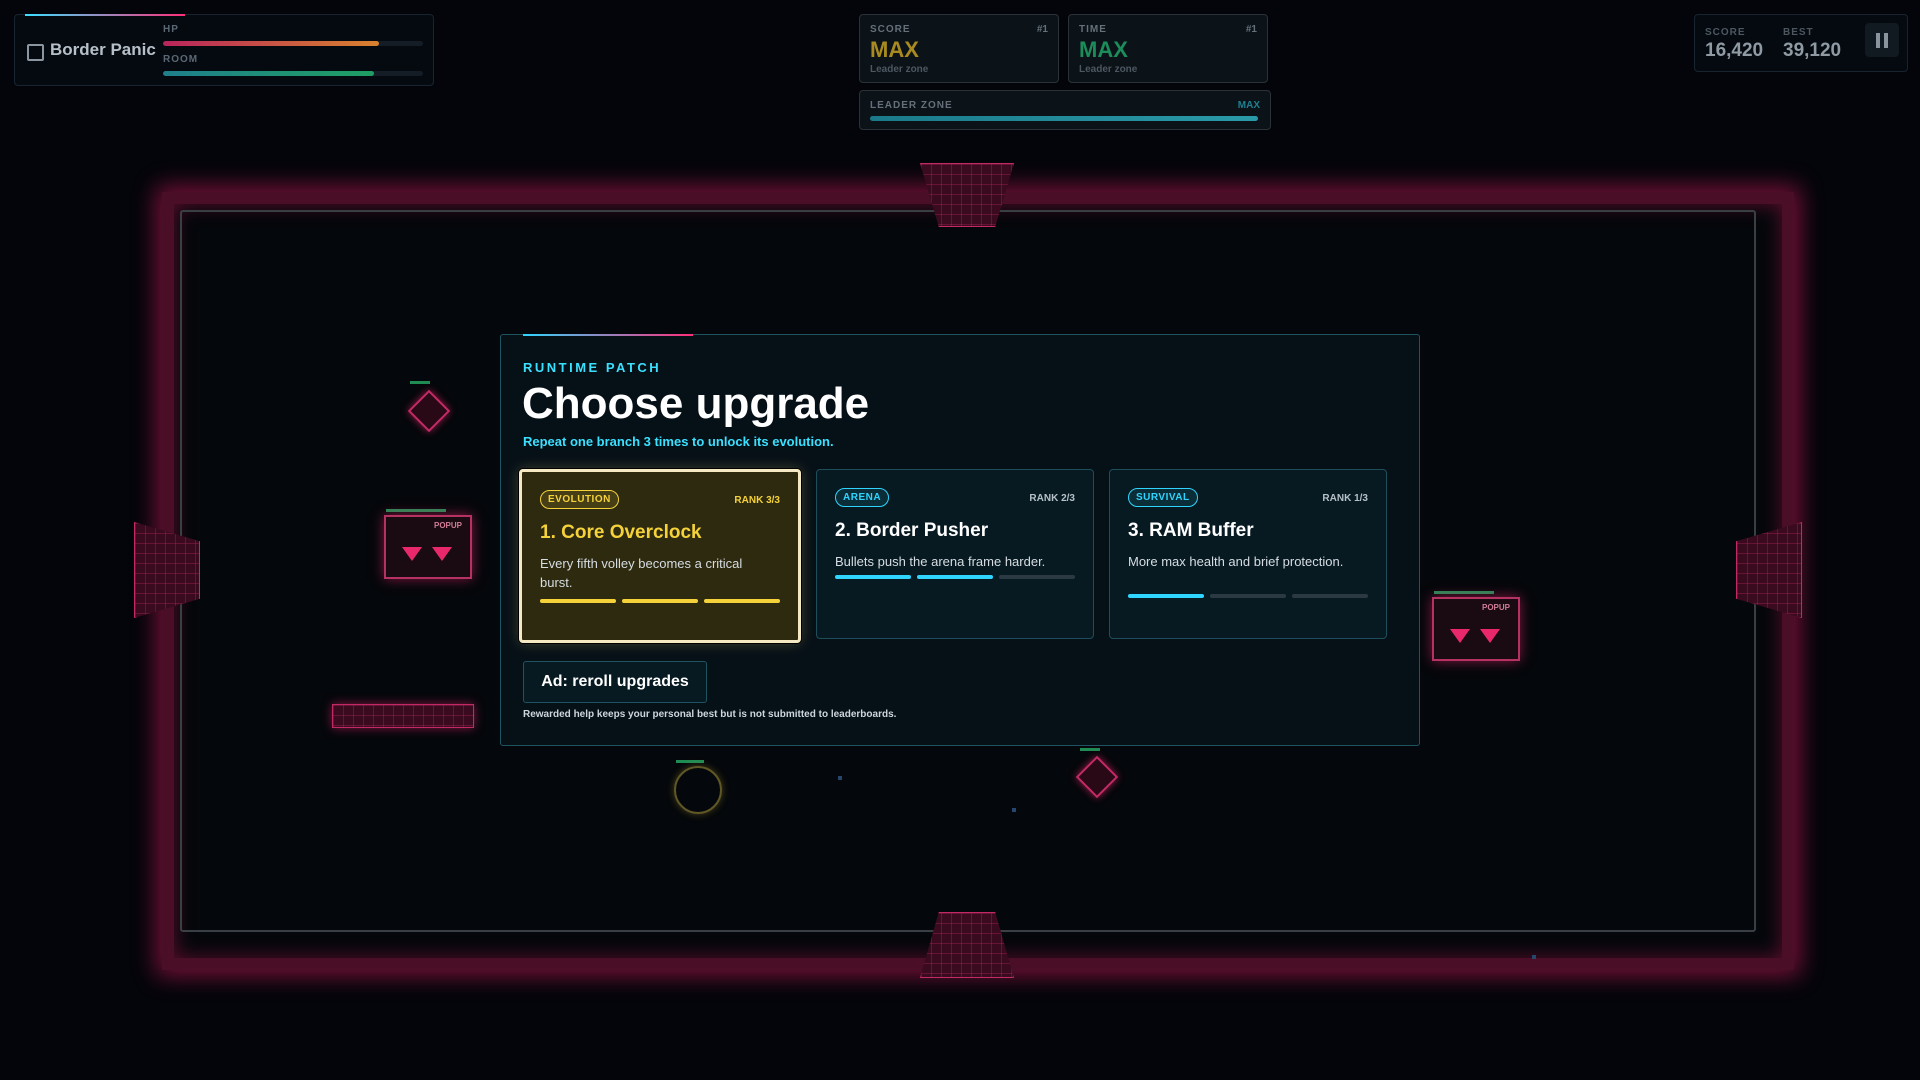 The image size is (1920, 1080). What do you see at coordinates (103, 49) in the screenshot?
I see `game-name: Border Panic` at bounding box center [103, 49].